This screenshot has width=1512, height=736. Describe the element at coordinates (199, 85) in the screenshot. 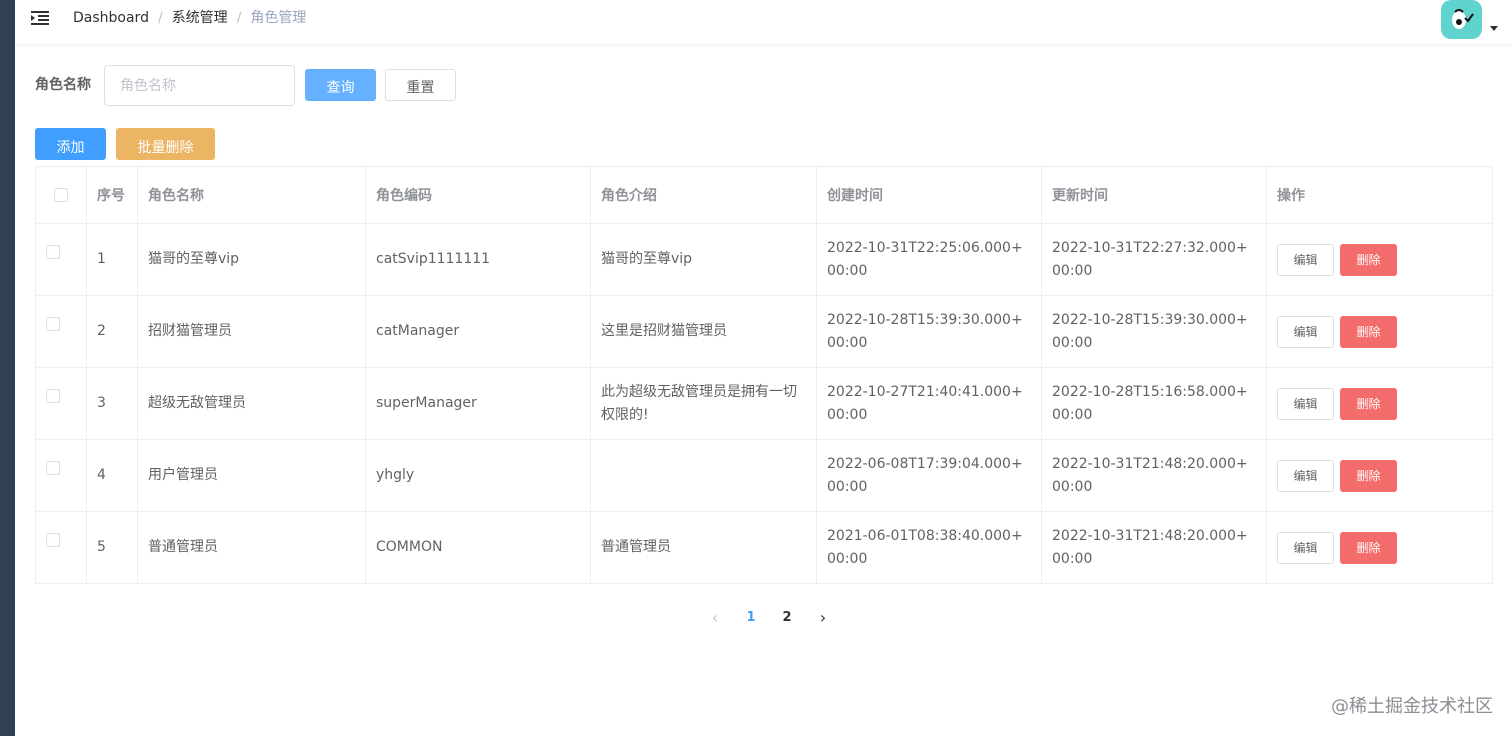

I see `role-name-input` at that location.